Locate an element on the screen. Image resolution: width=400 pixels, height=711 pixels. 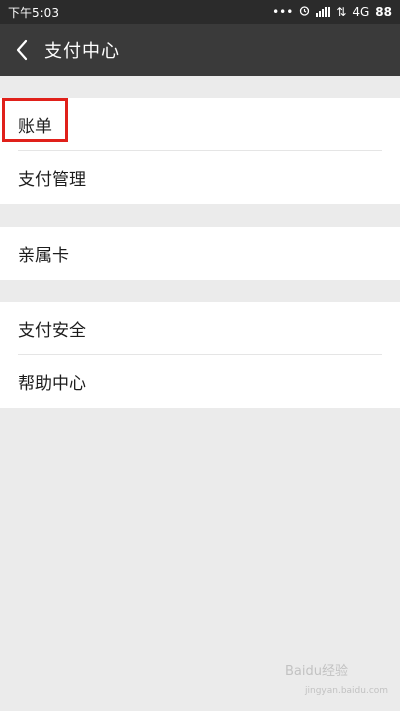
watermark-subtext: jingyan.baidu.com is located at coordinates (347, 691).